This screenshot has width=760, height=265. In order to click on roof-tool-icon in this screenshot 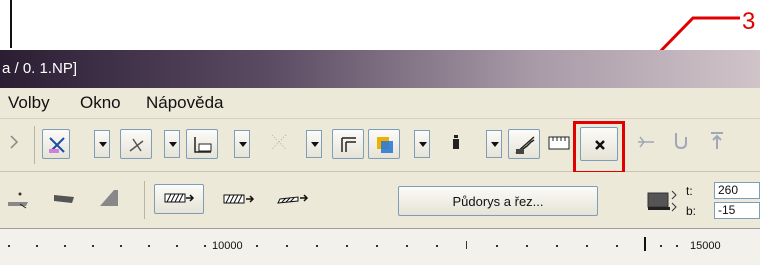, I will do `click(109, 198)`.